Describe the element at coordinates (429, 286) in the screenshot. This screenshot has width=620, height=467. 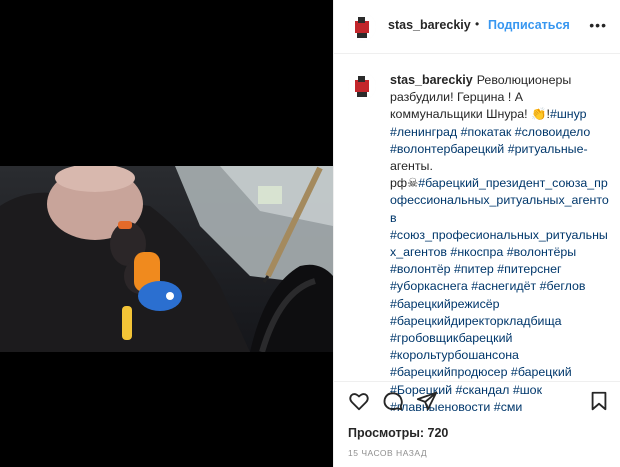
I see `hashtag-link: #уборкаснега` at that location.